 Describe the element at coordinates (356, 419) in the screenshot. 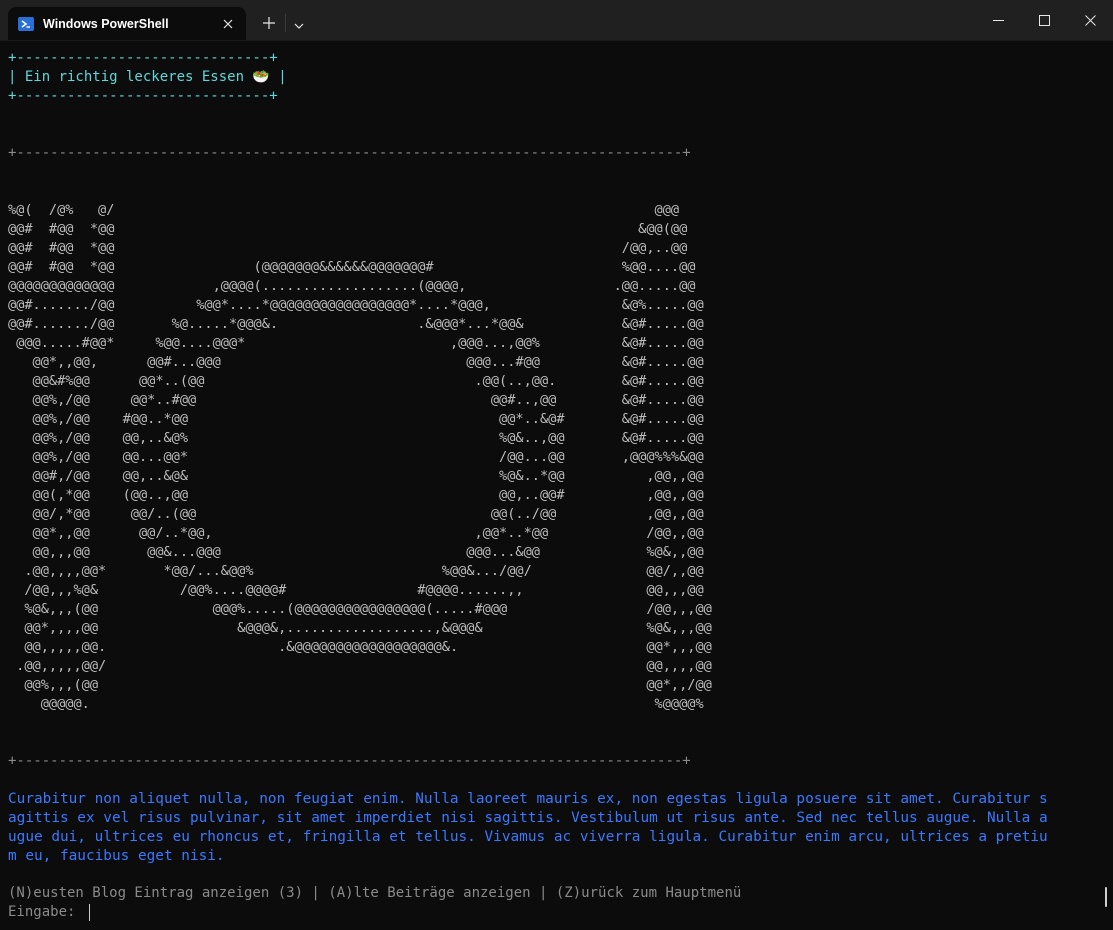

I see `ascii-art-line: @@%,/@@ #@@..*@@ @@*..&@# &@#.....@@` at that location.